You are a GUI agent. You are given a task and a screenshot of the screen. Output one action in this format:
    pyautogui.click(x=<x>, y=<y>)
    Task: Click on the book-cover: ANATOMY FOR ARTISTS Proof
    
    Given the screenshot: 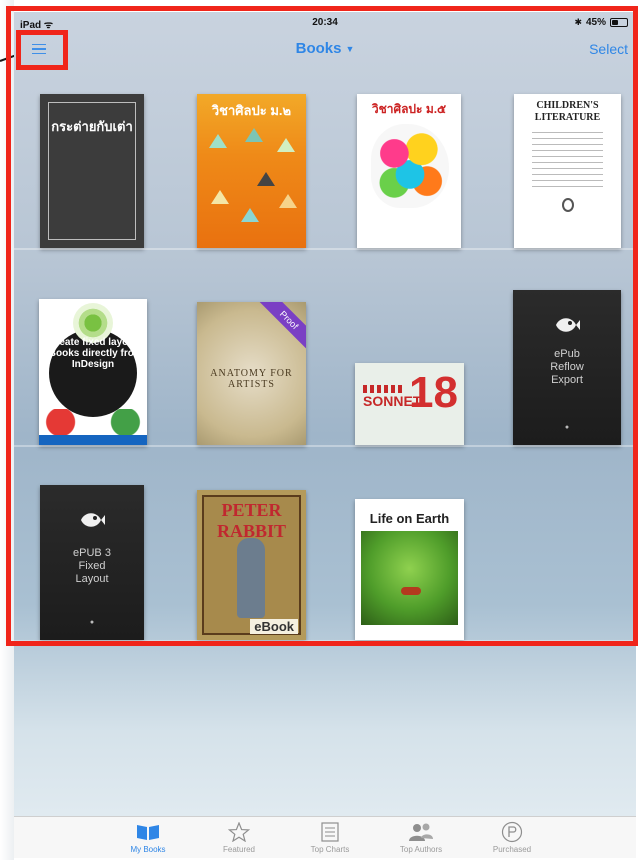 What is the action you would take?
    pyautogui.click(x=251, y=373)
    